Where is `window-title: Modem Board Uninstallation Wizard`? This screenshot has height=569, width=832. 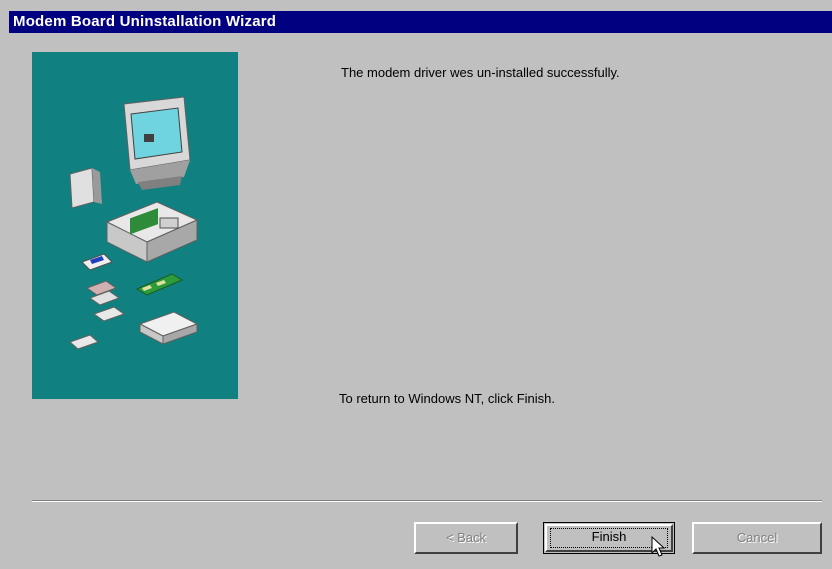
window-title: Modem Board Uninstallation Wizard is located at coordinates (145, 21).